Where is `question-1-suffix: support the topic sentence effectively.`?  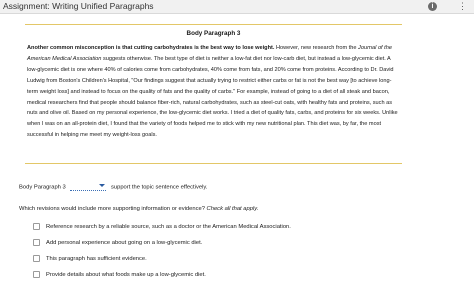
question-1-suffix: support the topic sentence effectively. is located at coordinates (159, 187).